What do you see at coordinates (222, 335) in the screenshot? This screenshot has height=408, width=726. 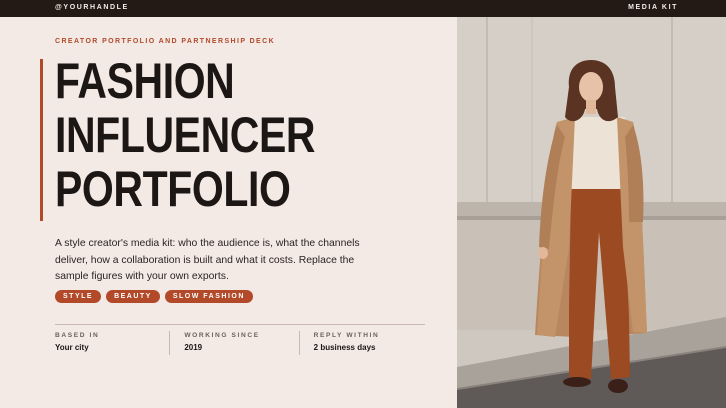 I see `fact-label: WORKING SINCE` at bounding box center [222, 335].